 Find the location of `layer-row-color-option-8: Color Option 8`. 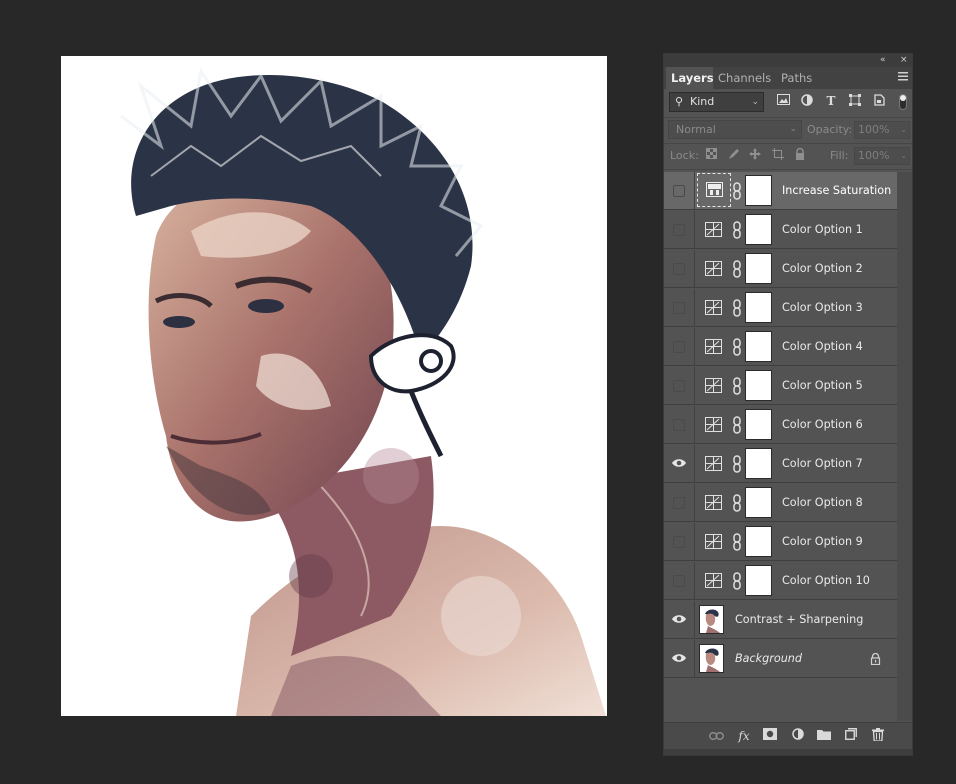

layer-row-color-option-8: Color Option 8 is located at coordinates (780, 503).